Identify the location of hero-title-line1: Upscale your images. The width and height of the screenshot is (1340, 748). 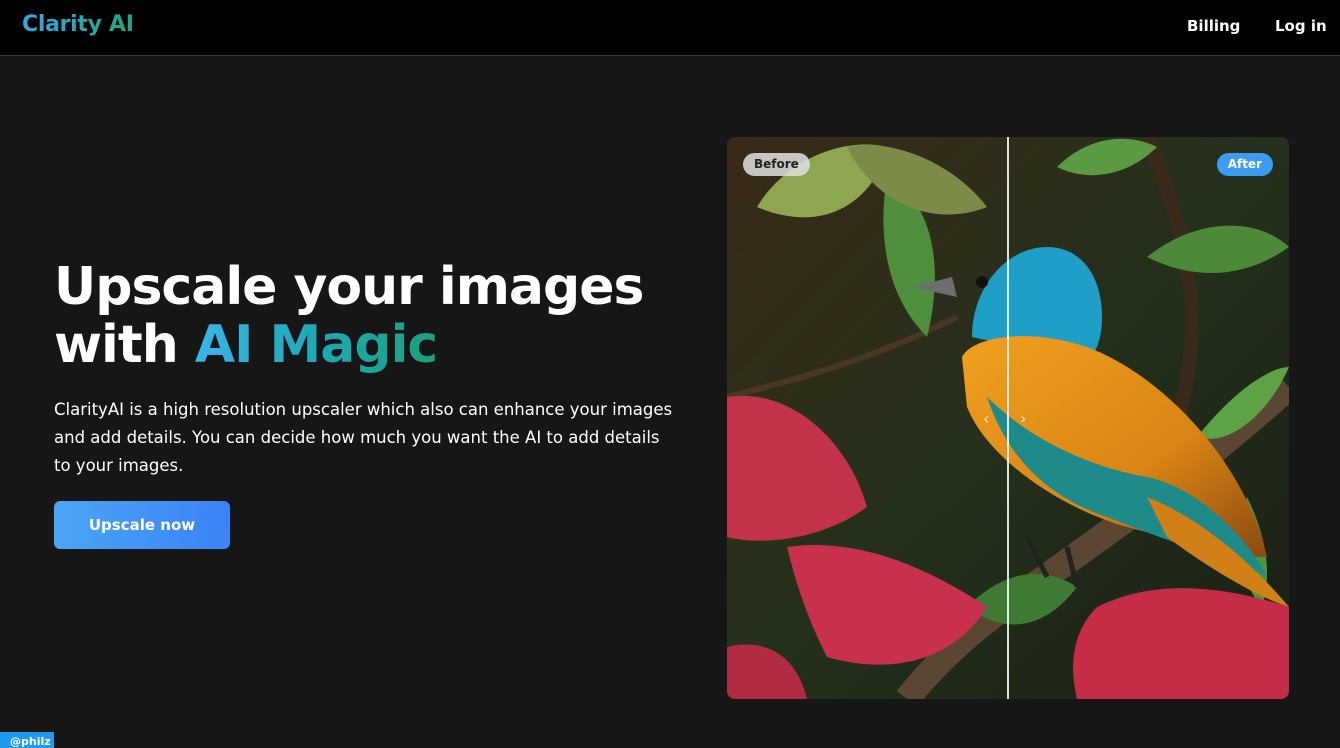
(349, 287).